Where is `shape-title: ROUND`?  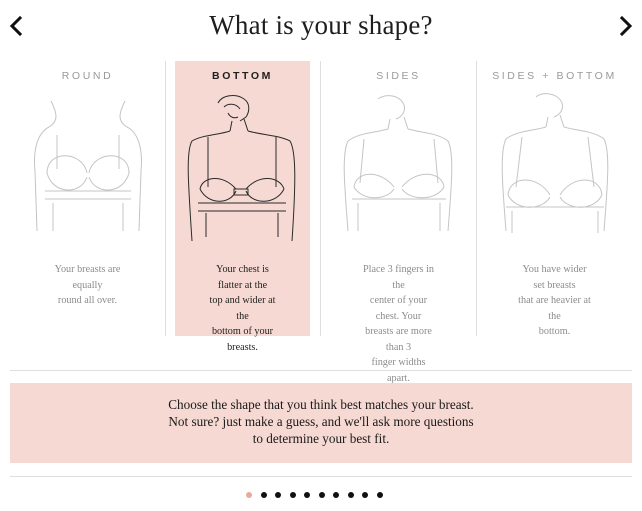
shape-title: ROUND is located at coordinates (87, 76).